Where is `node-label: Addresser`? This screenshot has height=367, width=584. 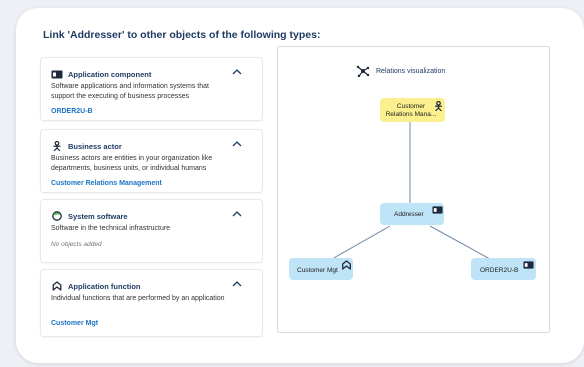
node-label: Addresser is located at coordinates (409, 214).